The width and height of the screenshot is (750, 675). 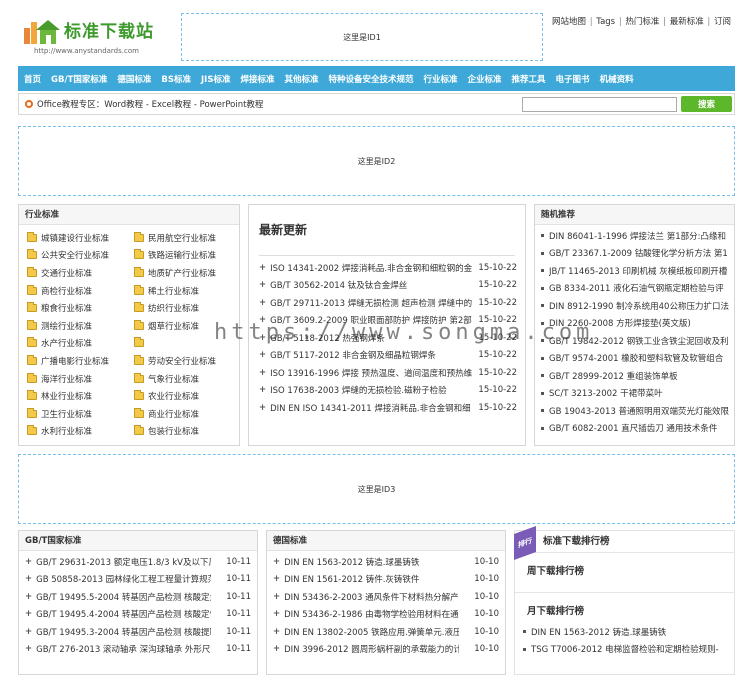 What do you see at coordinates (386, 562) in the screenshot?
I see `list-item: + DIN EN 1563-2012 铸造.球墨铸铁 10-10` at bounding box center [386, 562].